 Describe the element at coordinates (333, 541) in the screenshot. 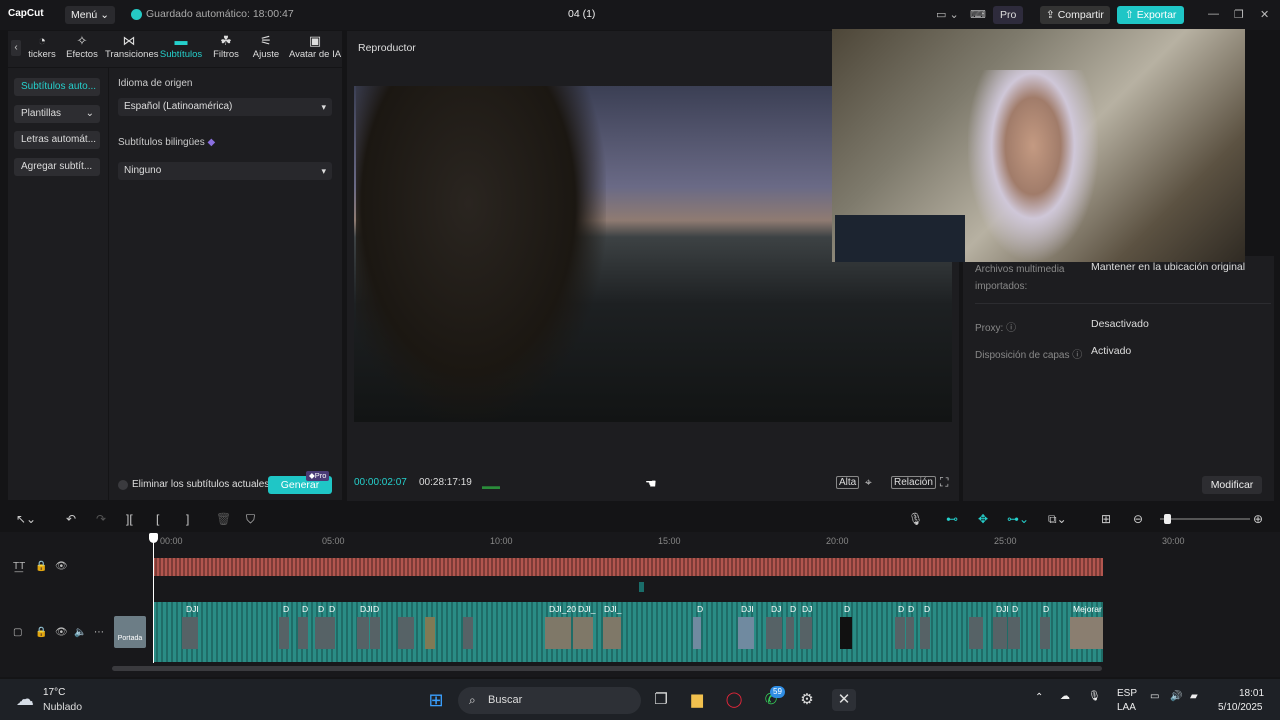

I see `ruler-tick: 05:00` at that location.